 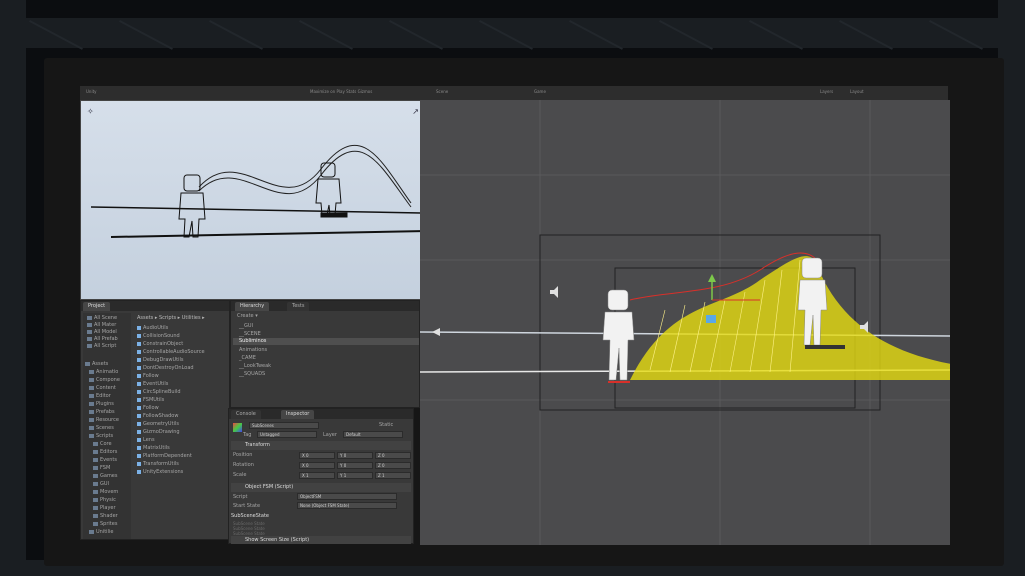 What do you see at coordinates (104, 508) in the screenshot?
I see `tree-item: Player` at bounding box center [104, 508].